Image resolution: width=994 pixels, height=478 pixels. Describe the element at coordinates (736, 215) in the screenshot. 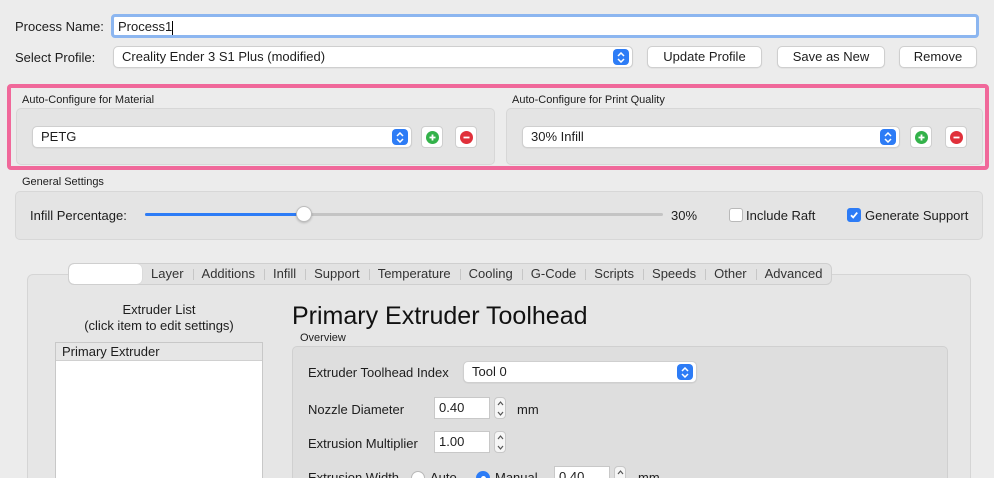

I see `include-raft-checkbox` at that location.